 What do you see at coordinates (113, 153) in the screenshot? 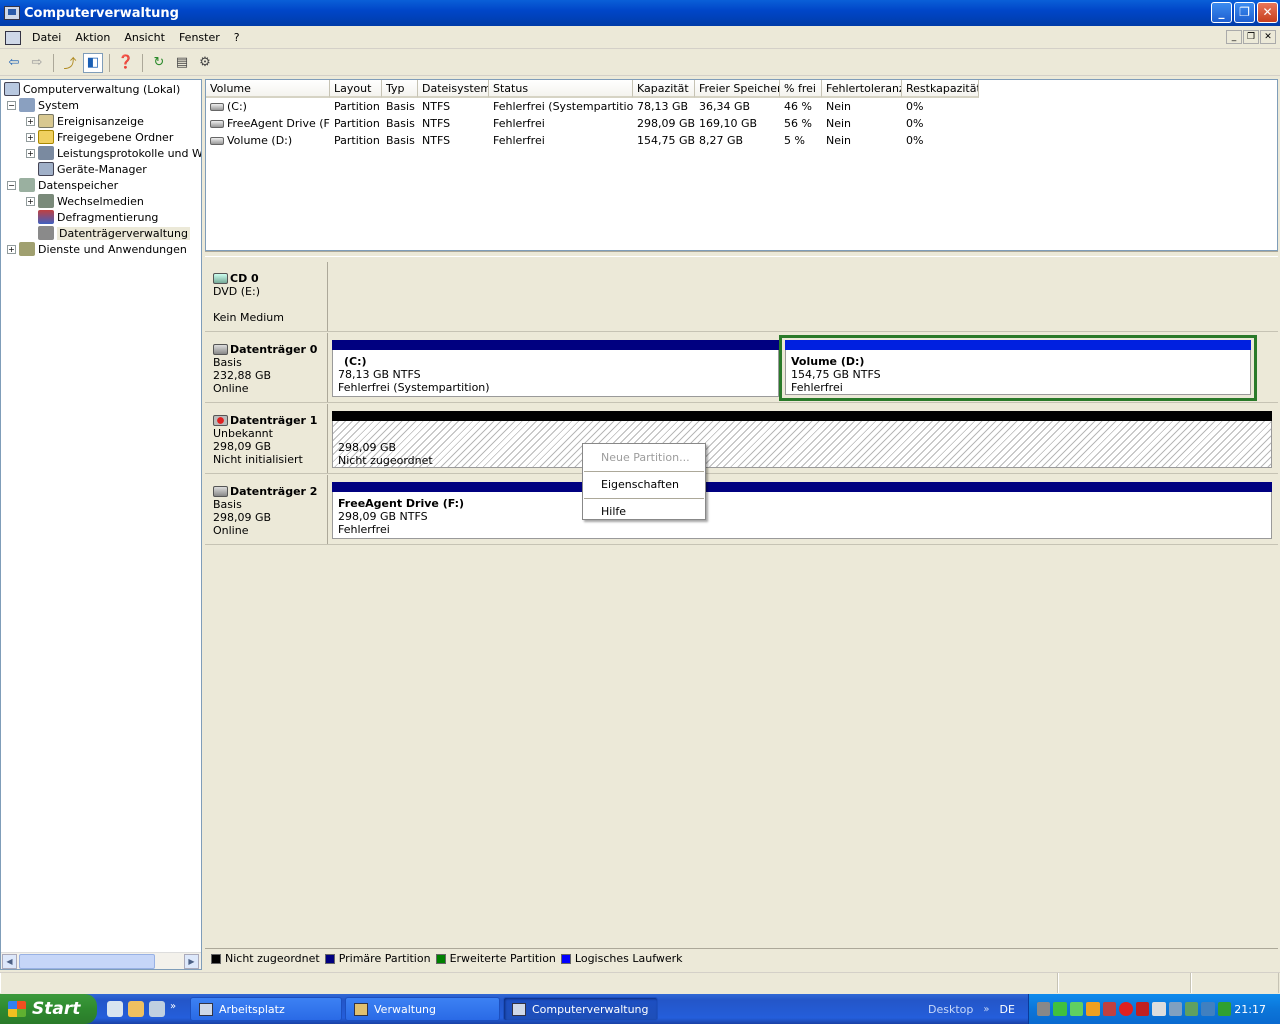
I see `tree-item-performance-logs: + Leistungsprotokolle und Warn` at bounding box center [113, 153].